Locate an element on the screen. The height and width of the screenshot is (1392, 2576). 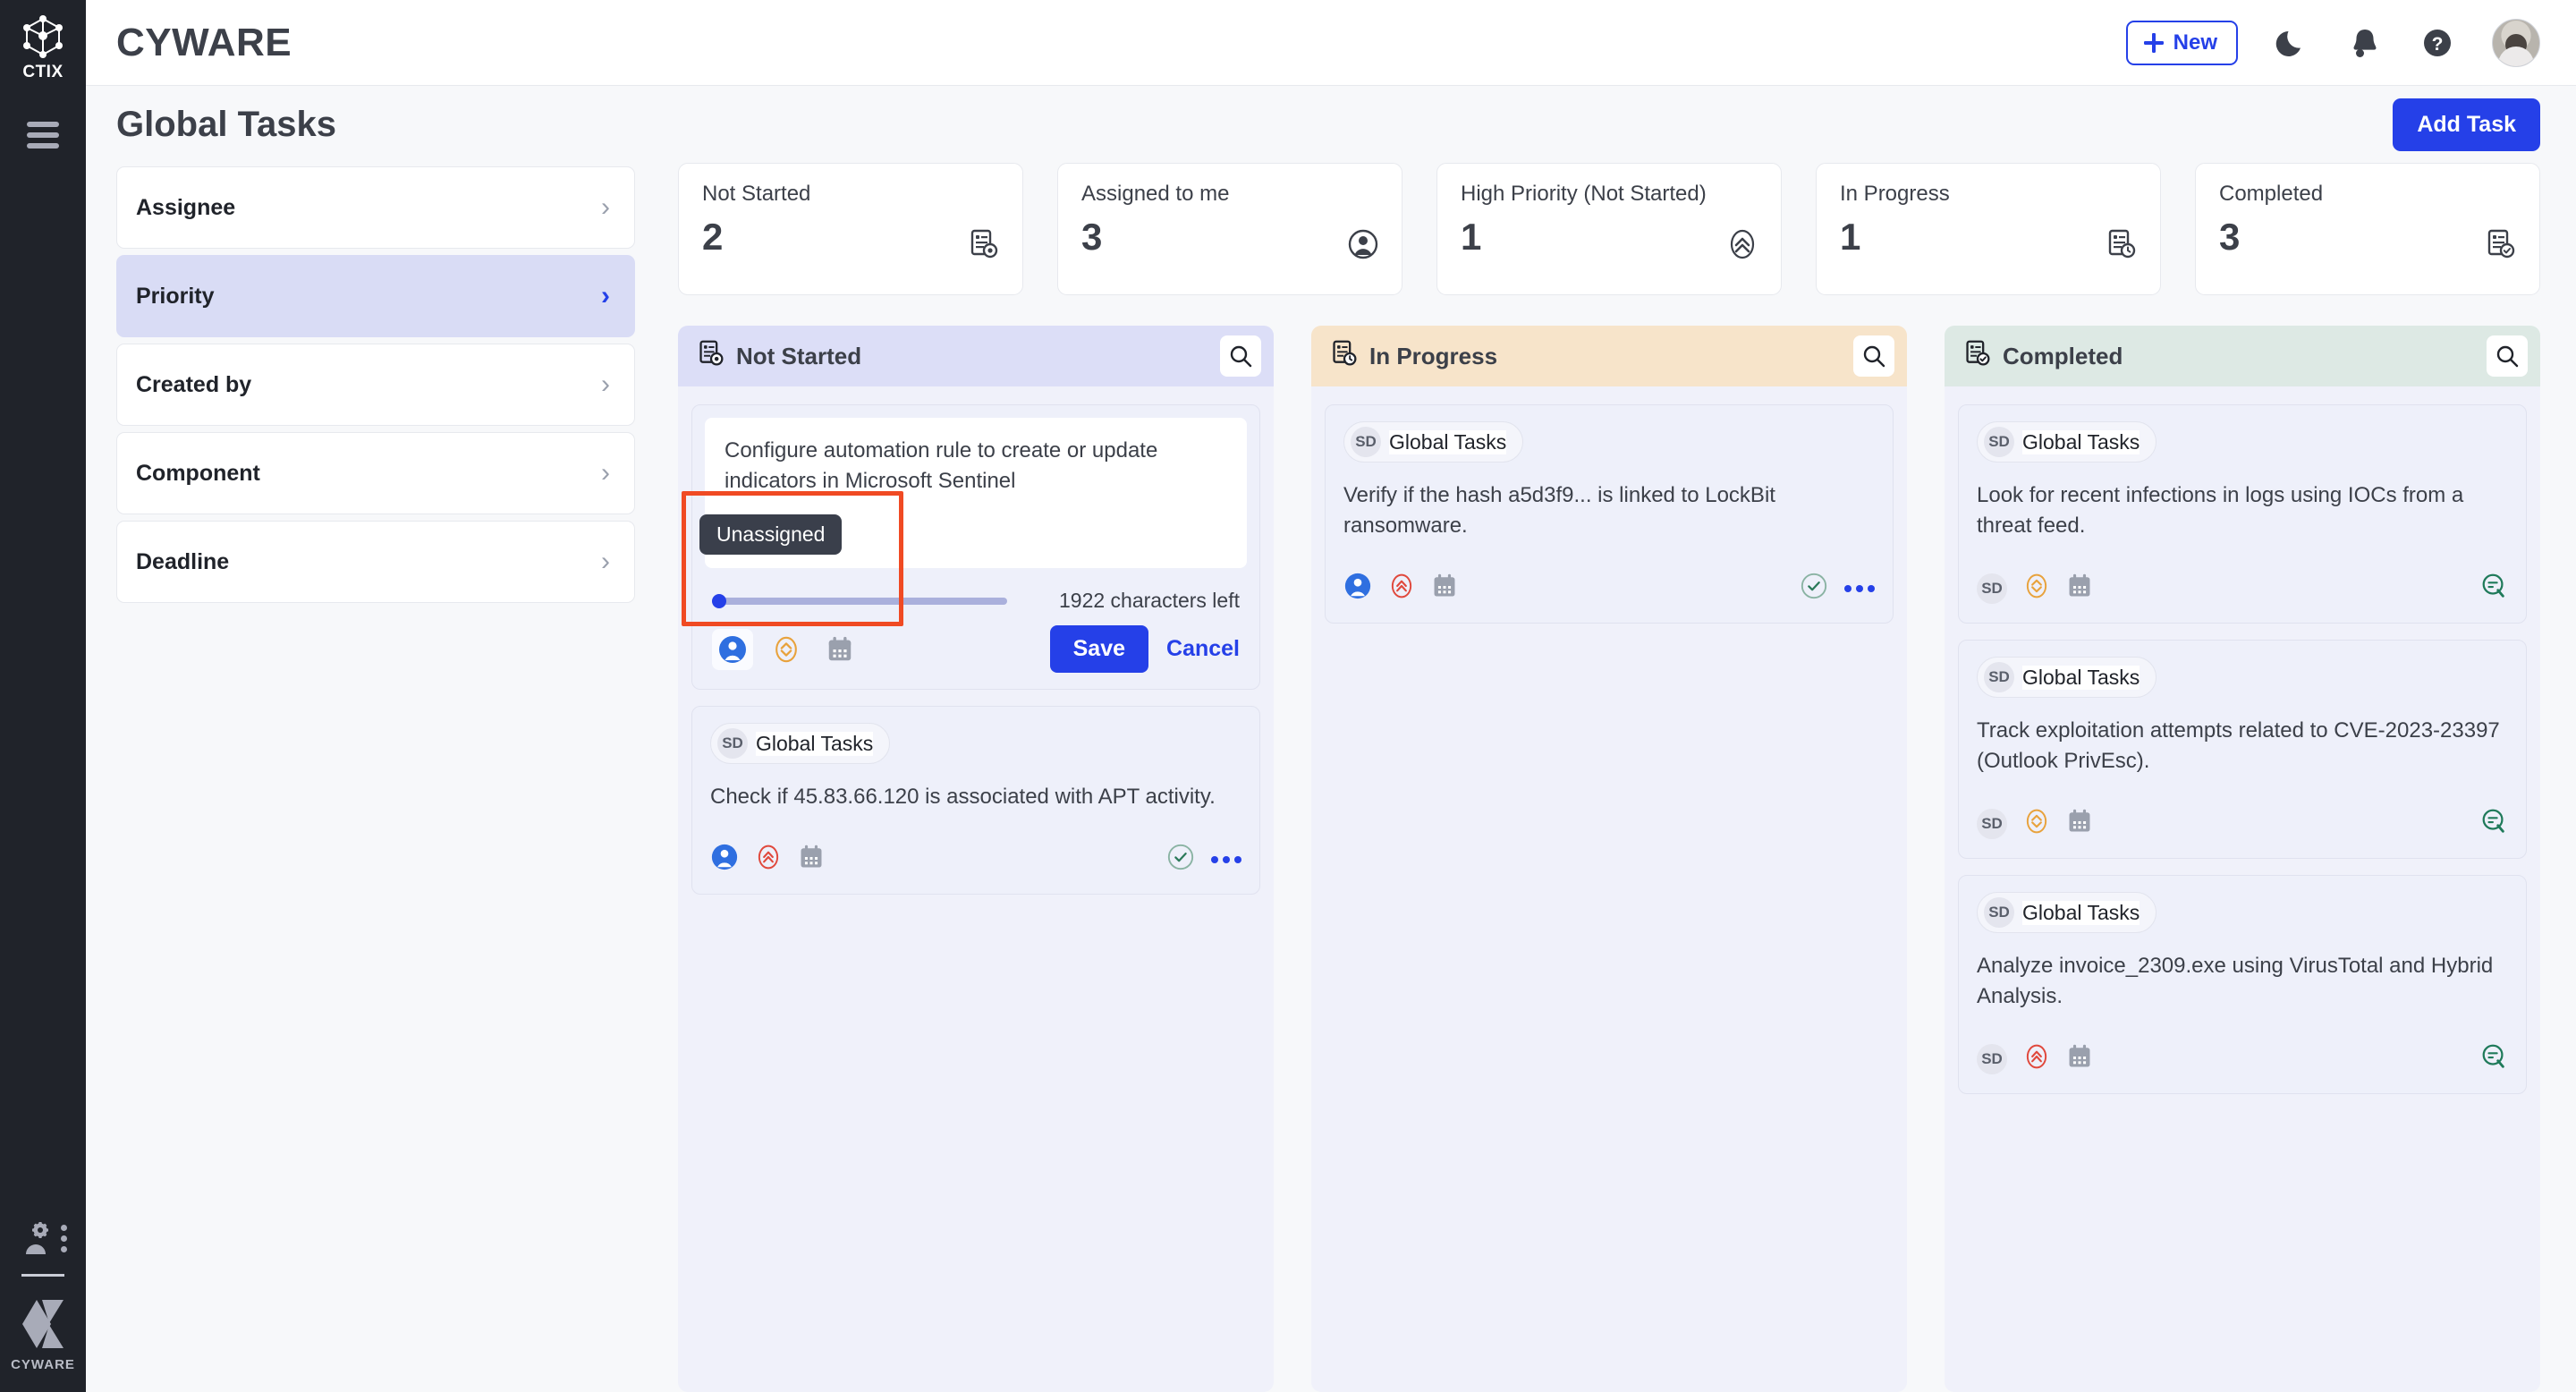
column-title-group: Completed is located at coordinates (2043, 356).